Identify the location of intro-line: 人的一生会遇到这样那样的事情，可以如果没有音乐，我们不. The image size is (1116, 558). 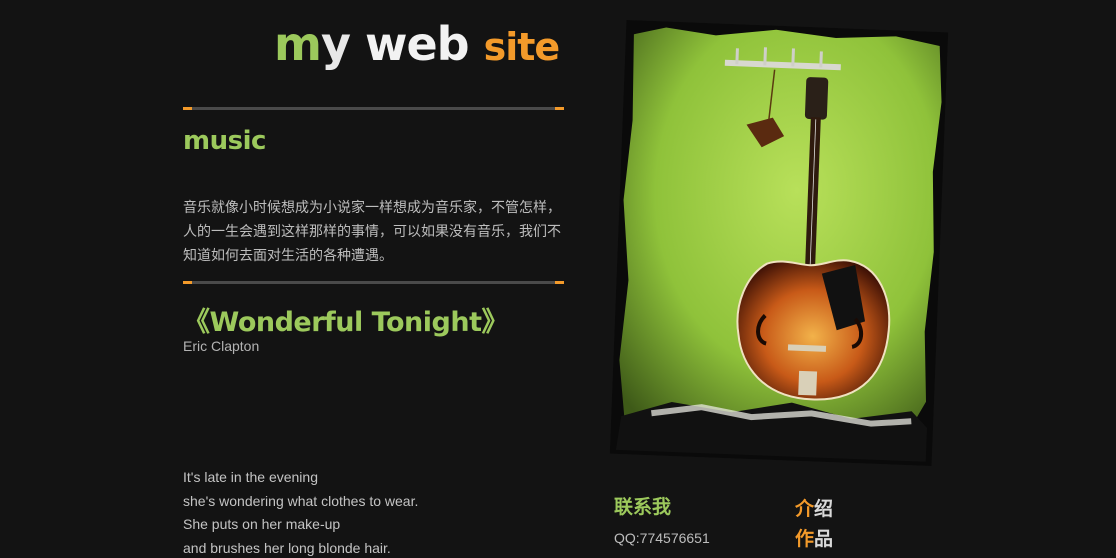
(372, 232).